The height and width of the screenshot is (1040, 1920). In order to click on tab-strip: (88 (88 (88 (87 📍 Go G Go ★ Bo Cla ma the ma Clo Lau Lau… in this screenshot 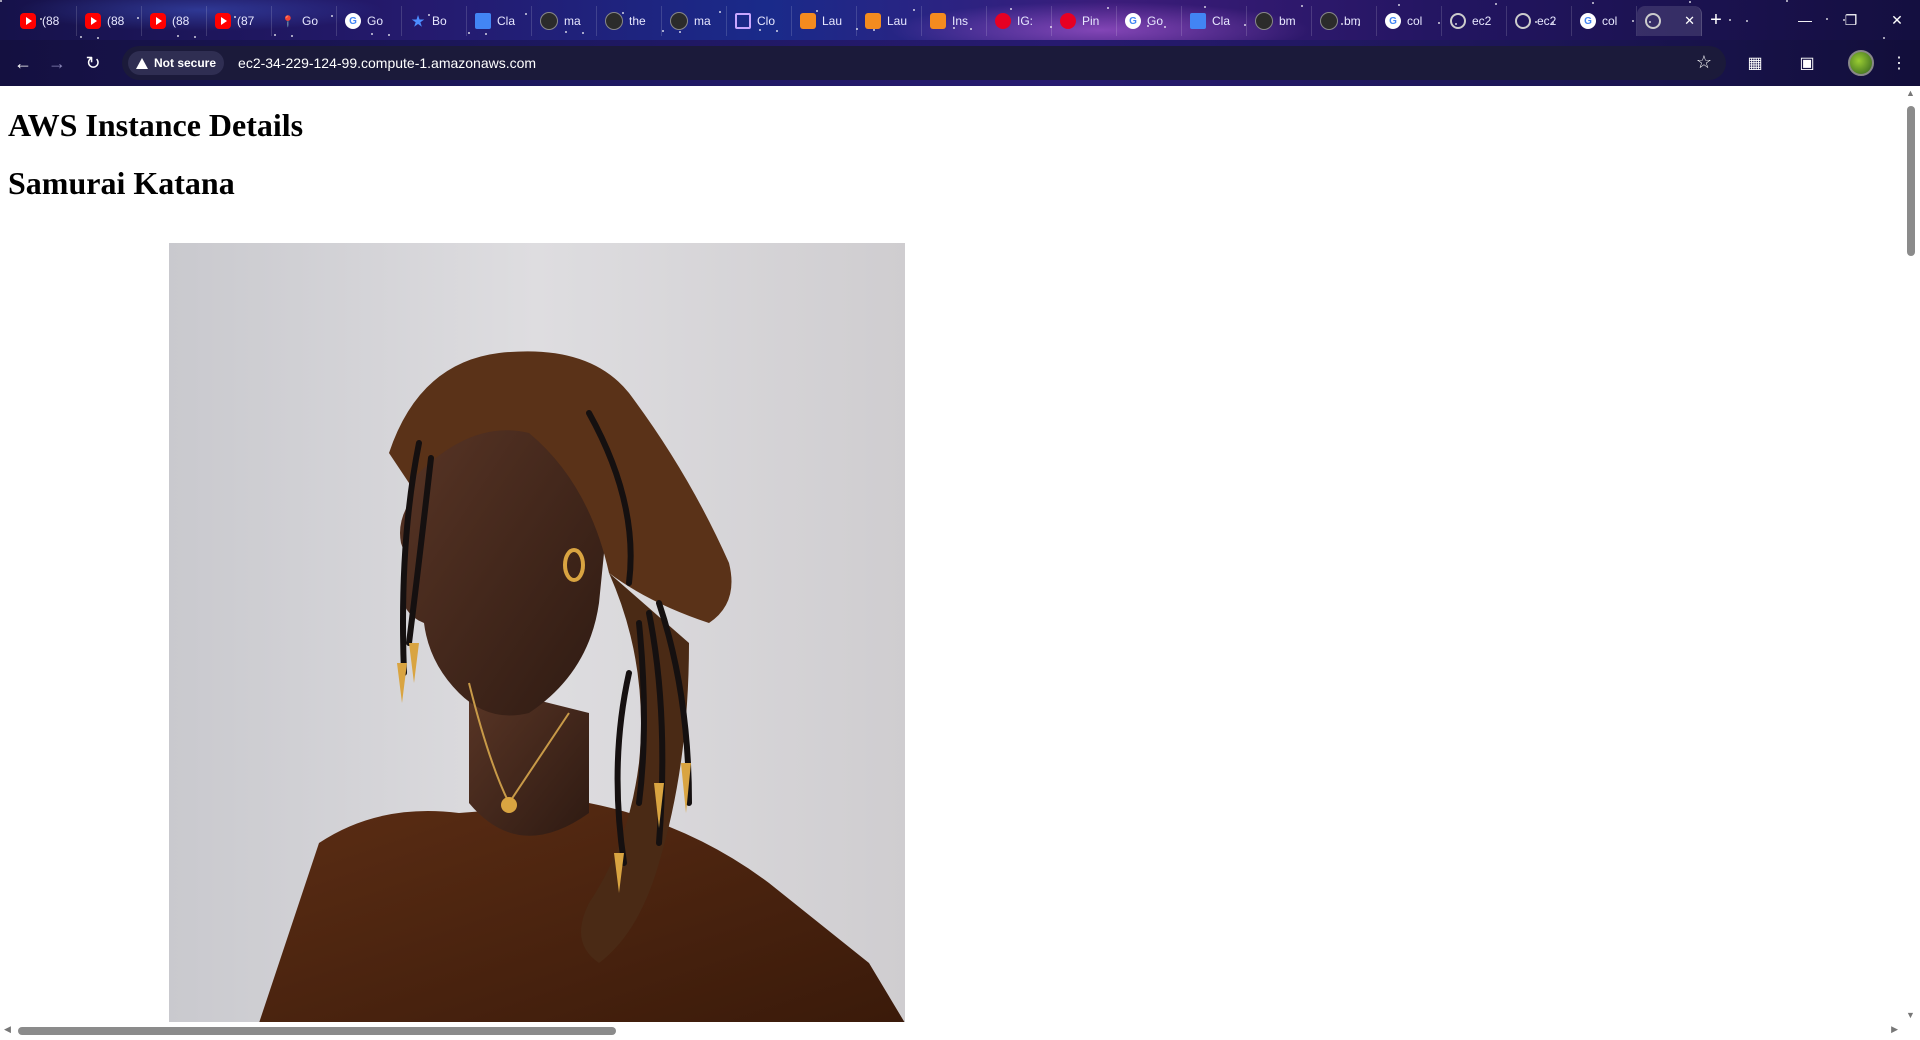, I will do `click(960, 20)`.